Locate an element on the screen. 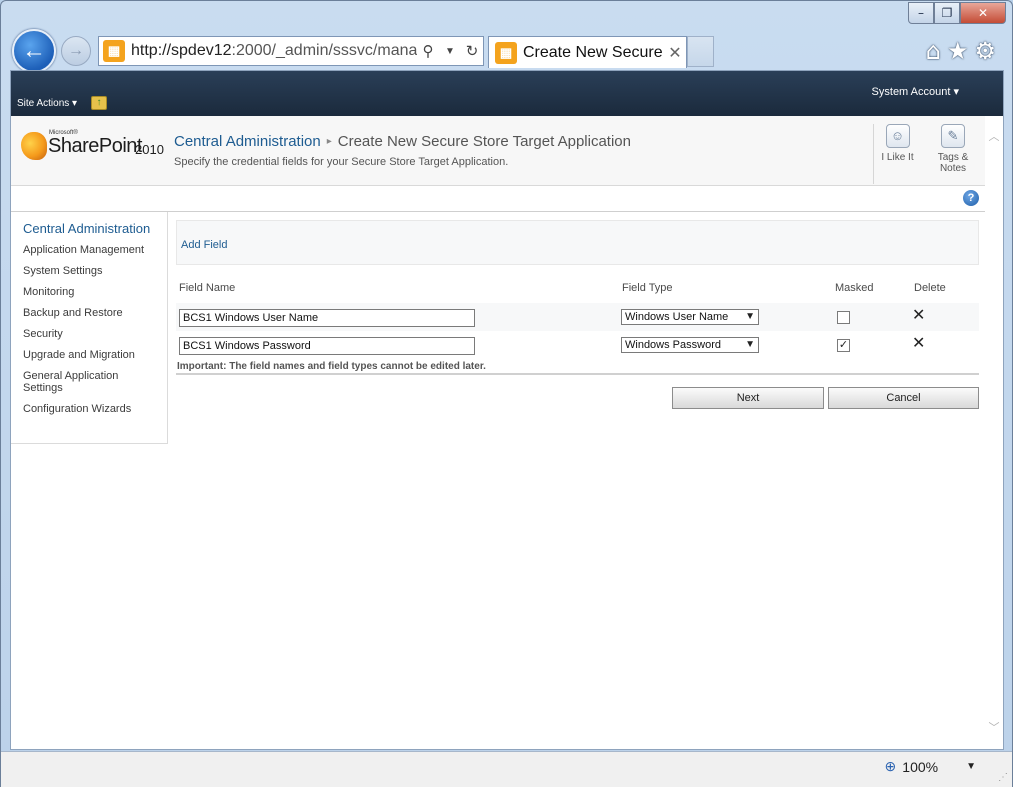  close-window-button: ✕ is located at coordinates (983, 13).